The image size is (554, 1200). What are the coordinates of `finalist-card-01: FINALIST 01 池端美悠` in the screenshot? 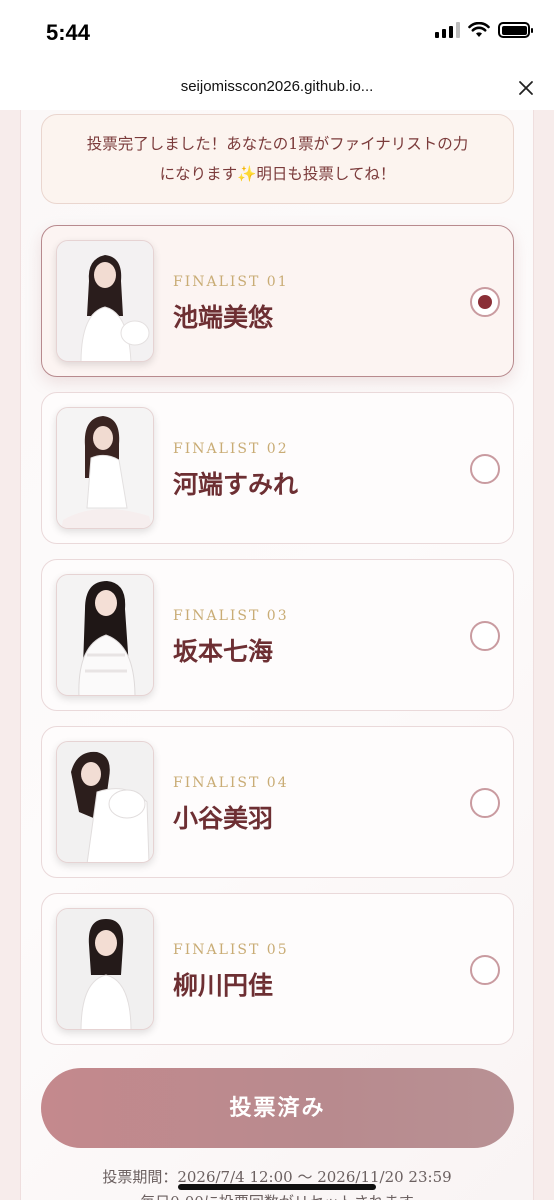 It's located at (277, 301).